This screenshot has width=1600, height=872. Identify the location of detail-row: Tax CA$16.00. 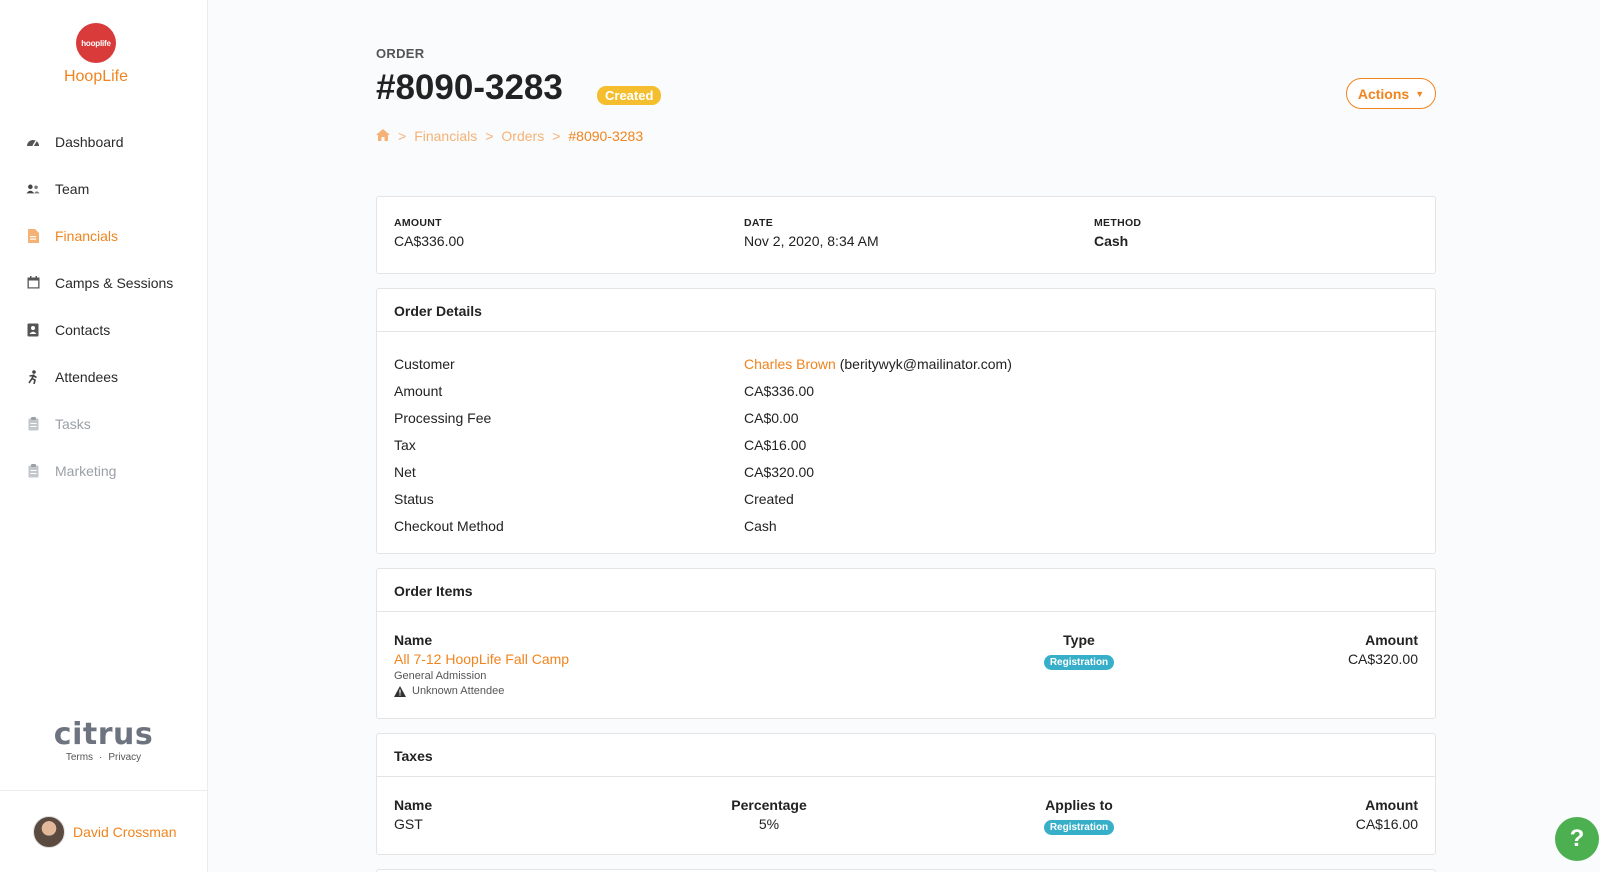
(906, 444).